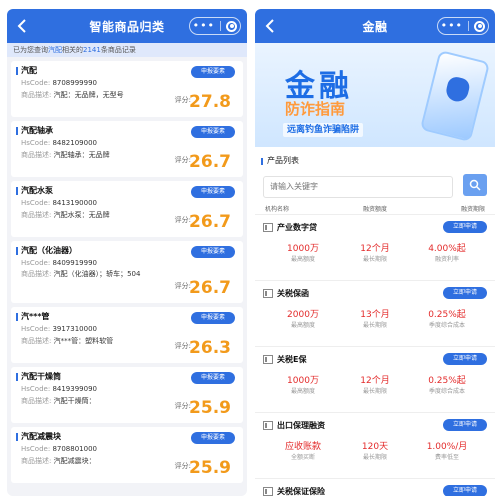 This screenshot has height=500, width=500. I want to click on description-value: 汽配（化油器）；轿车；504, so click(97, 274).